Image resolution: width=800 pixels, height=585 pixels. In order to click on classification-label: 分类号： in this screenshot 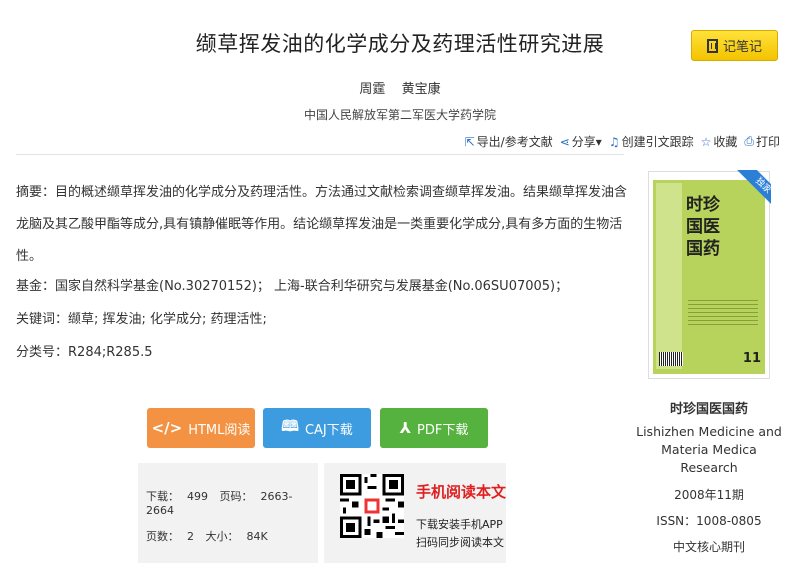, I will do `click(42, 352)`.